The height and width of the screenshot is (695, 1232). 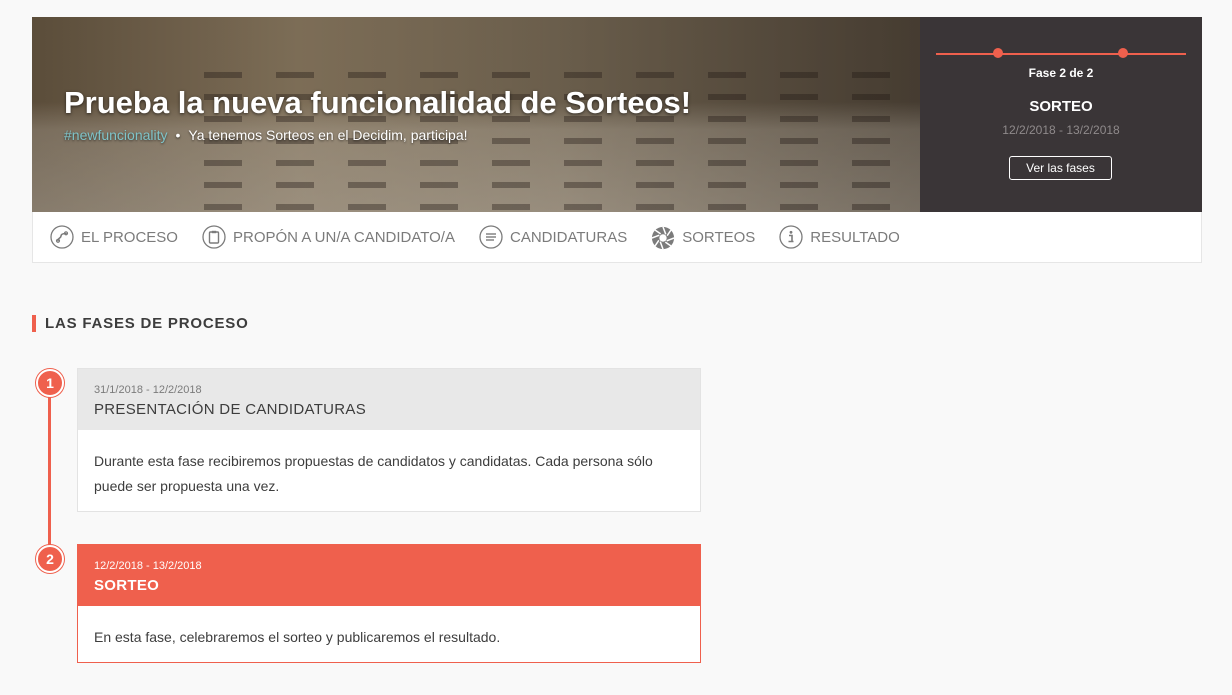 I want to click on nav-label-candidacies: Candidaturas, so click(x=568, y=237).